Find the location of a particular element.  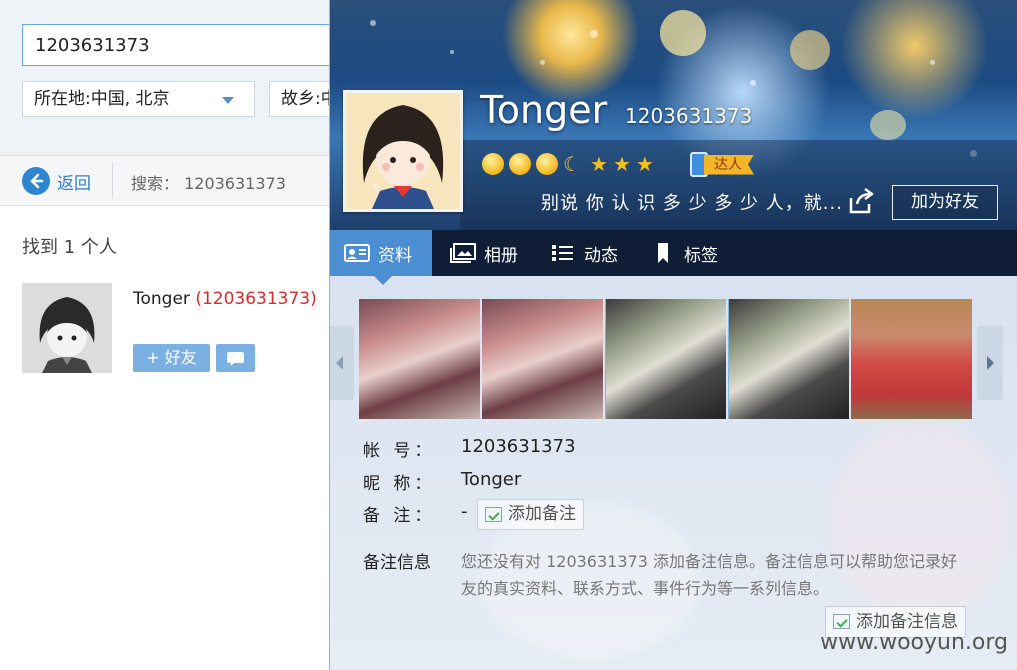

profile-name: Tonger is located at coordinates (544, 110).